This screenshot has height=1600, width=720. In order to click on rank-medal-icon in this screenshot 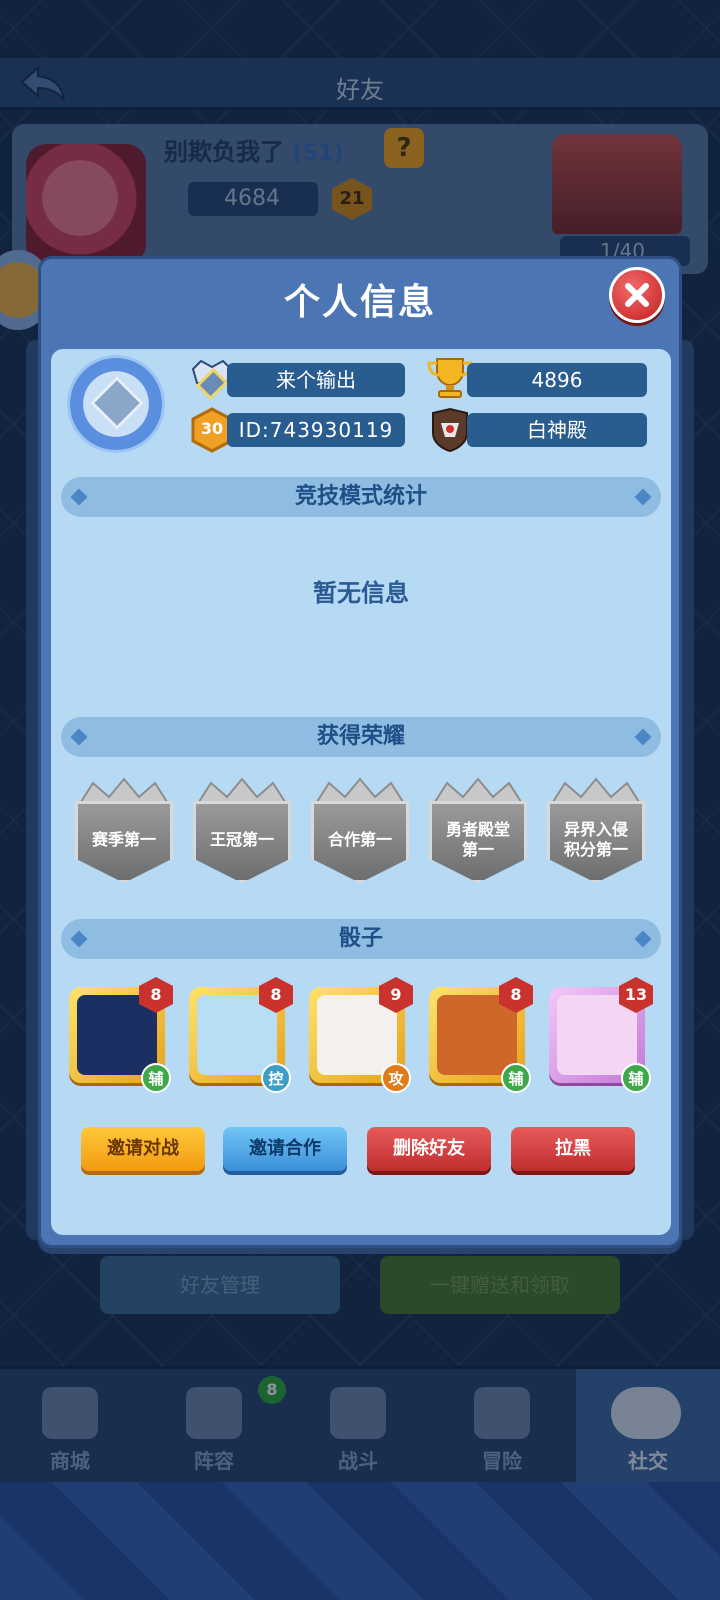, I will do `click(116, 404)`.